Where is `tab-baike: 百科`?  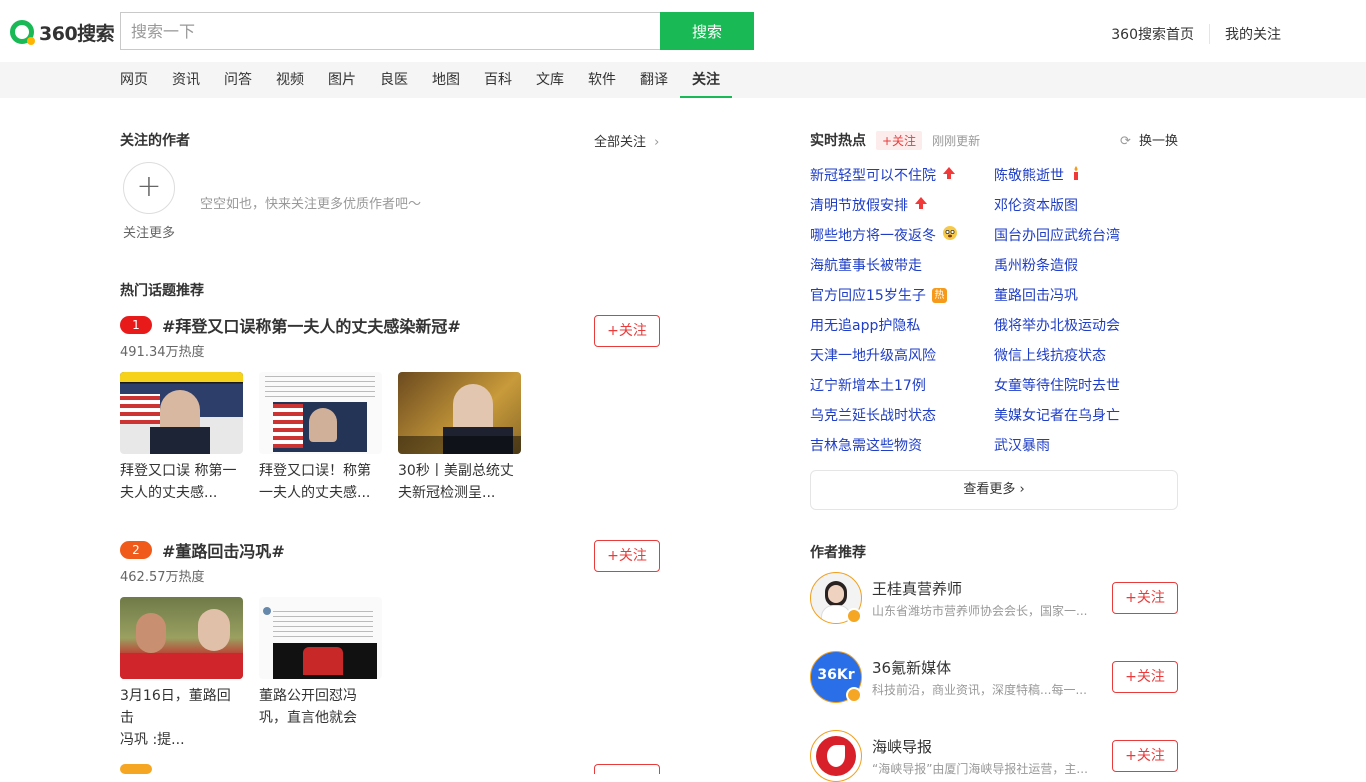 tab-baike: 百科 is located at coordinates (498, 80).